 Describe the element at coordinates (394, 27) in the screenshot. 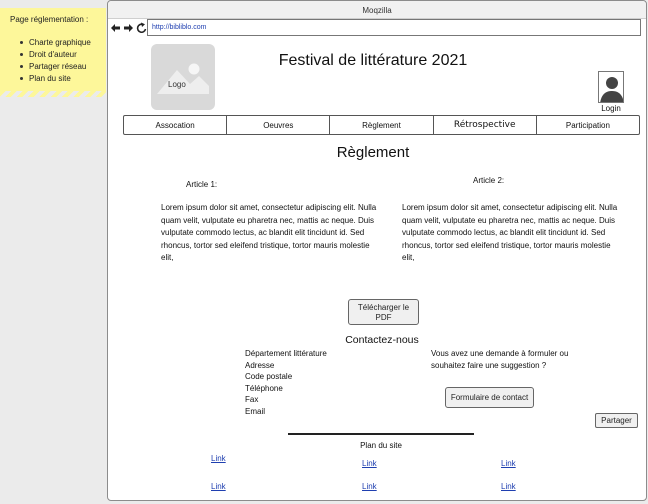

I see `url-bar: http://bibliblo.com` at that location.